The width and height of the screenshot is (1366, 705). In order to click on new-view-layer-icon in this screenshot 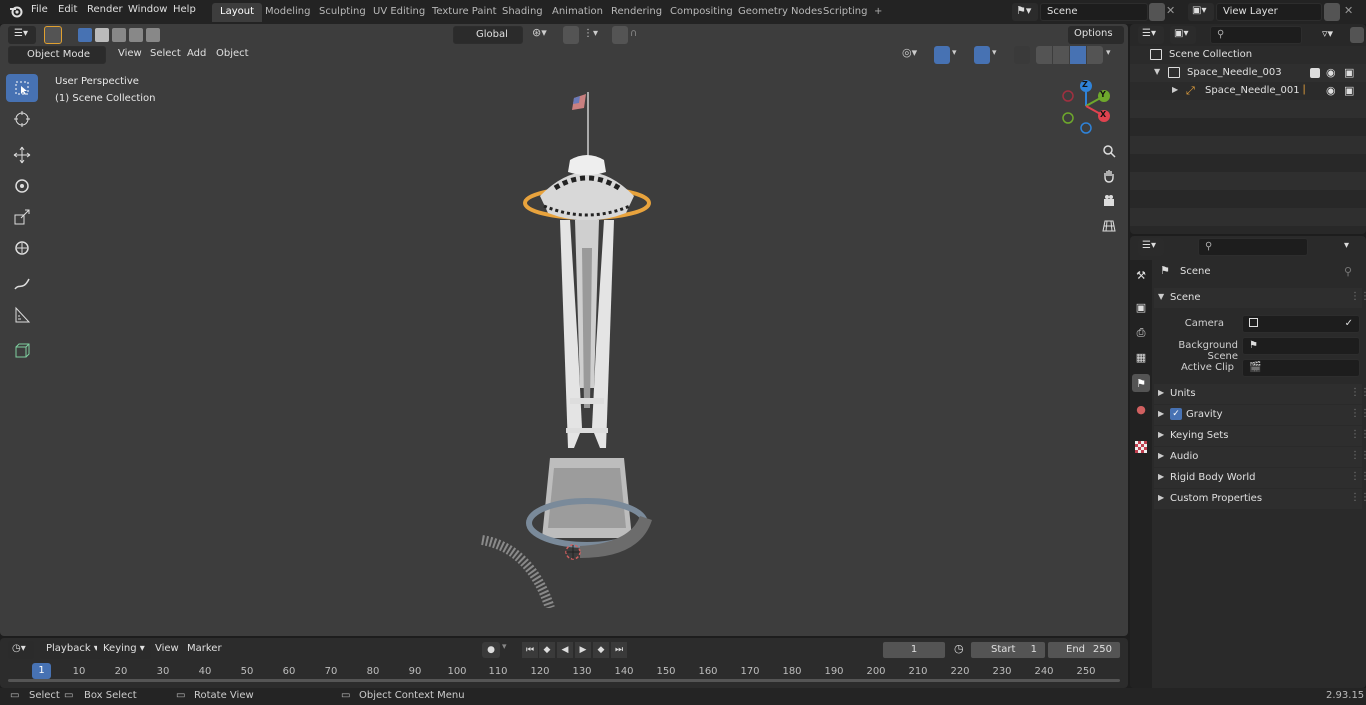, I will do `click(1332, 12)`.